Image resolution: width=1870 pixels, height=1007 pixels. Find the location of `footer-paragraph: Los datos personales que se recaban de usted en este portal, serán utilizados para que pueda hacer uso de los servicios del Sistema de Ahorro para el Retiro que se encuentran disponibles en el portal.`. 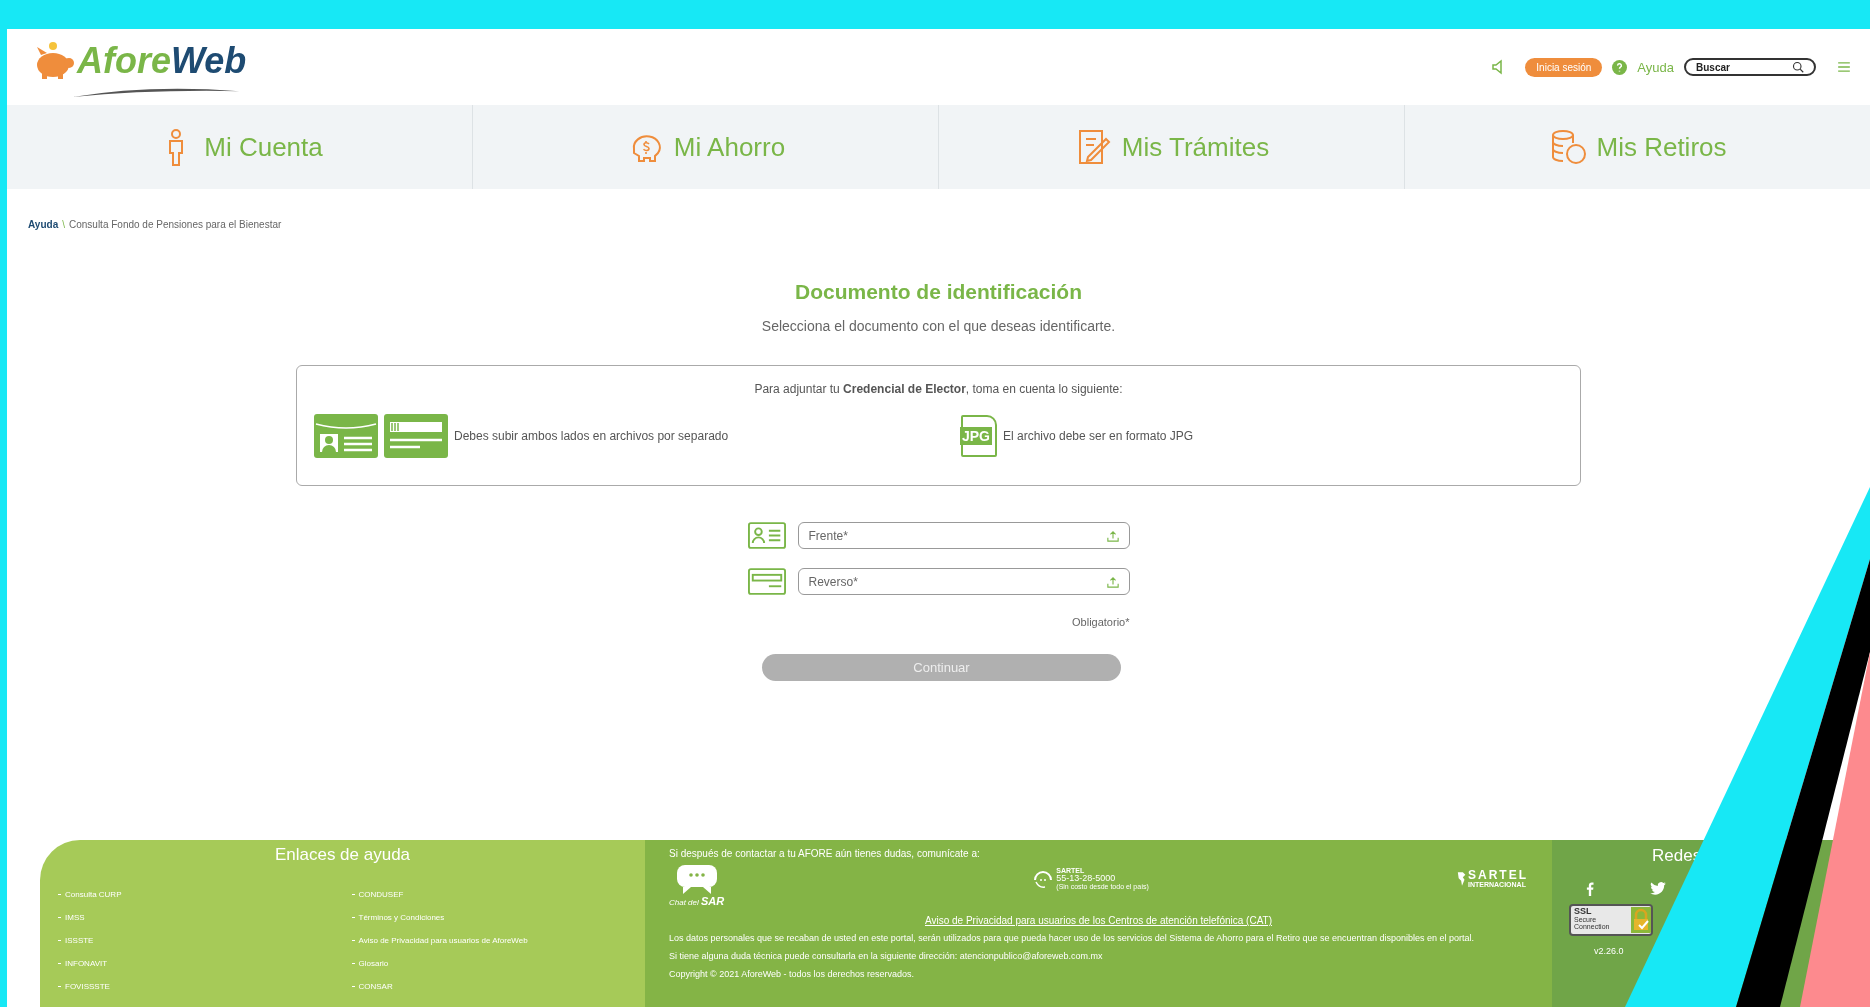

footer-paragraph: Los datos personales que se recaban de usted en este portal, serán utilizados para que pueda hacer uso de los servicios del Sistema de Ahorro para el Retiro que se encuentran disponibles en el portal. is located at coordinates (1072, 938).